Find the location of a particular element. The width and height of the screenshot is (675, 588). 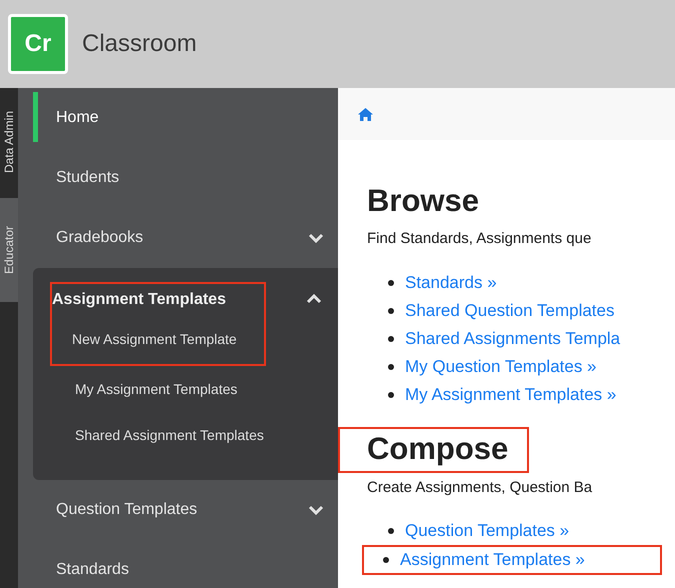

section-description: Find Standards, Assignments que is located at coordinates (479, 239).